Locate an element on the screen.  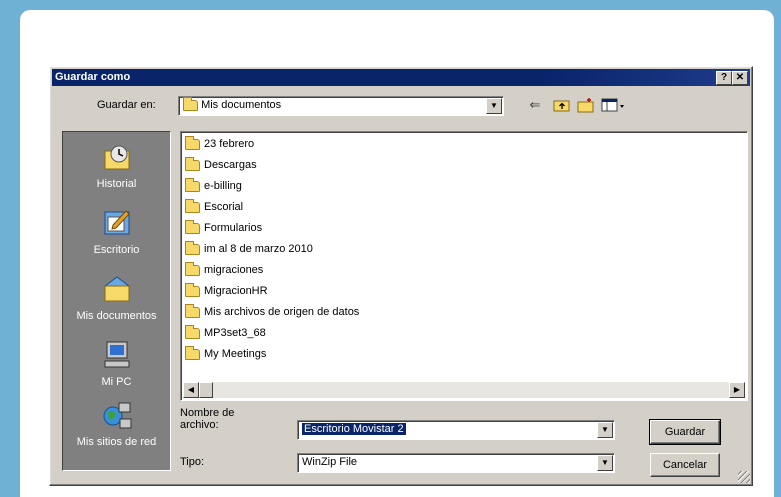
cancel-button: Cancelar is located at coordinates (685, 465).